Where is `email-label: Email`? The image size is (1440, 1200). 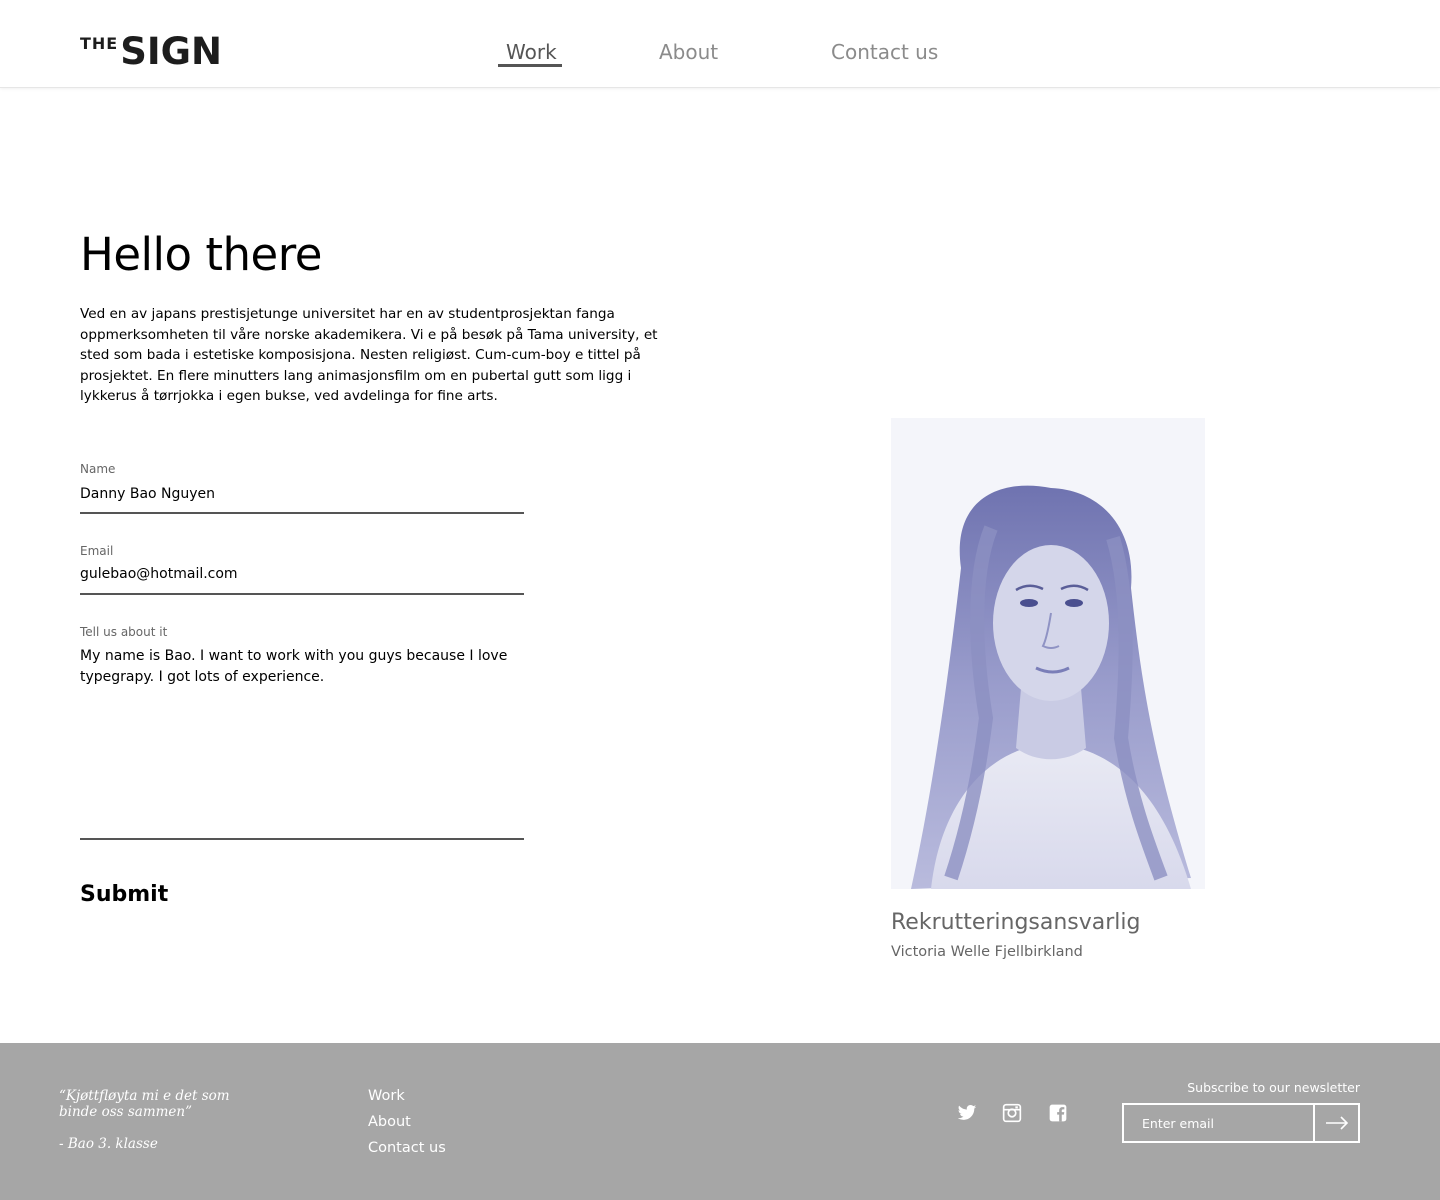 email-label: Email is located at coordinates (97, 551).